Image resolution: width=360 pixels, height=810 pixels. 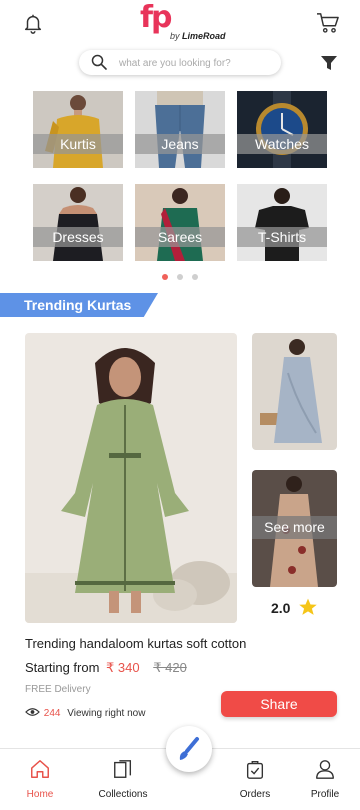 What do you see at coordinates (78, 237) in the screenshot?
I see `category-label: Dresses` at bounding box center [78, 237].